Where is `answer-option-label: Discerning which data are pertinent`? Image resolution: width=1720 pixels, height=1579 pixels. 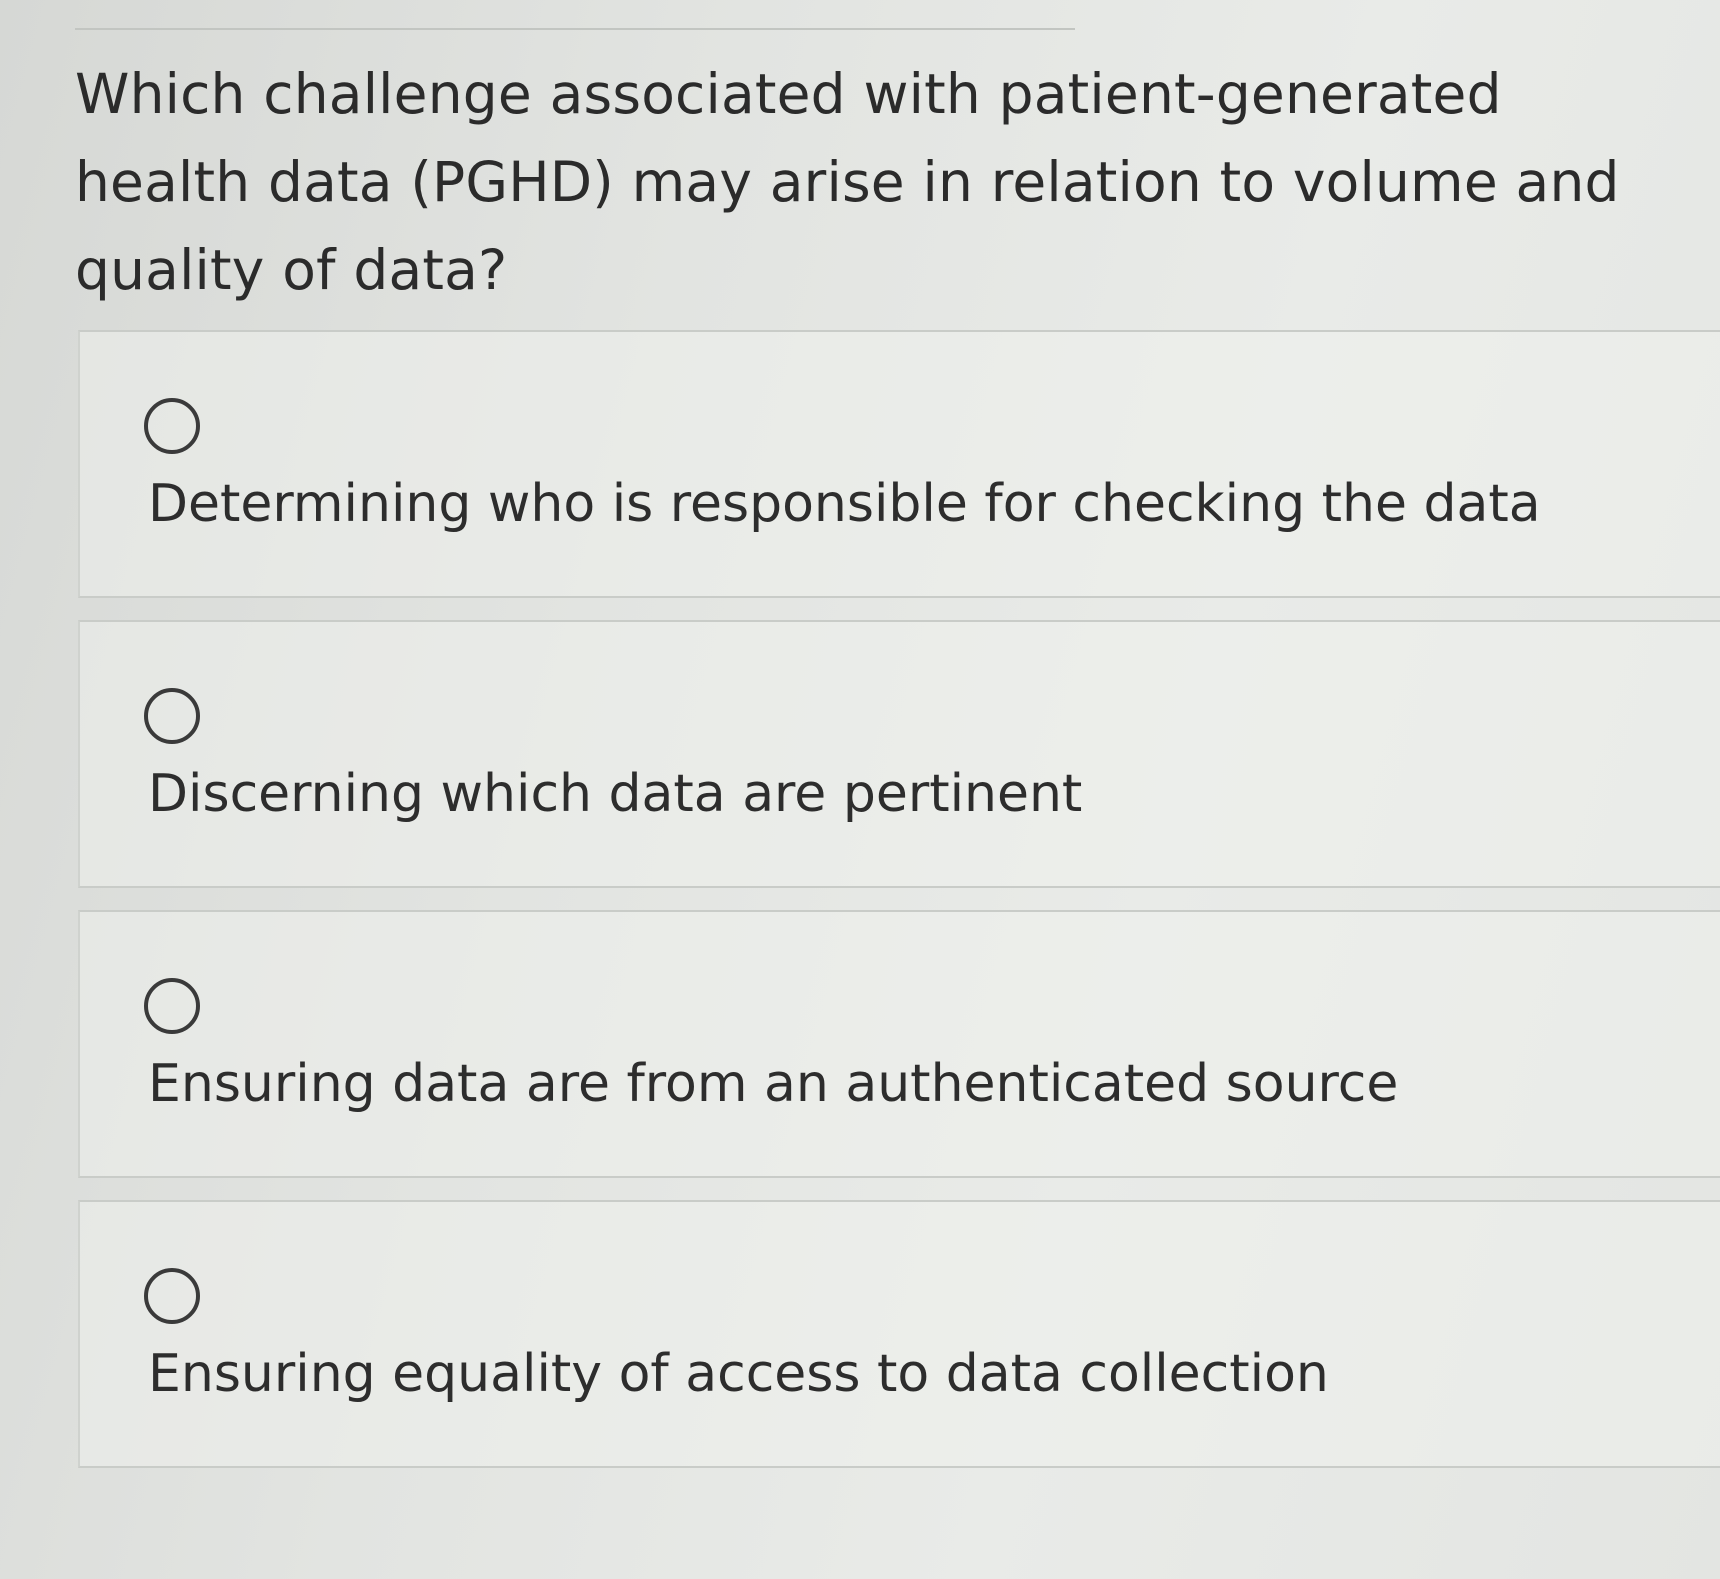
answer-option-label: Discerning which data are pertinent is located at coordinates (615, 794).